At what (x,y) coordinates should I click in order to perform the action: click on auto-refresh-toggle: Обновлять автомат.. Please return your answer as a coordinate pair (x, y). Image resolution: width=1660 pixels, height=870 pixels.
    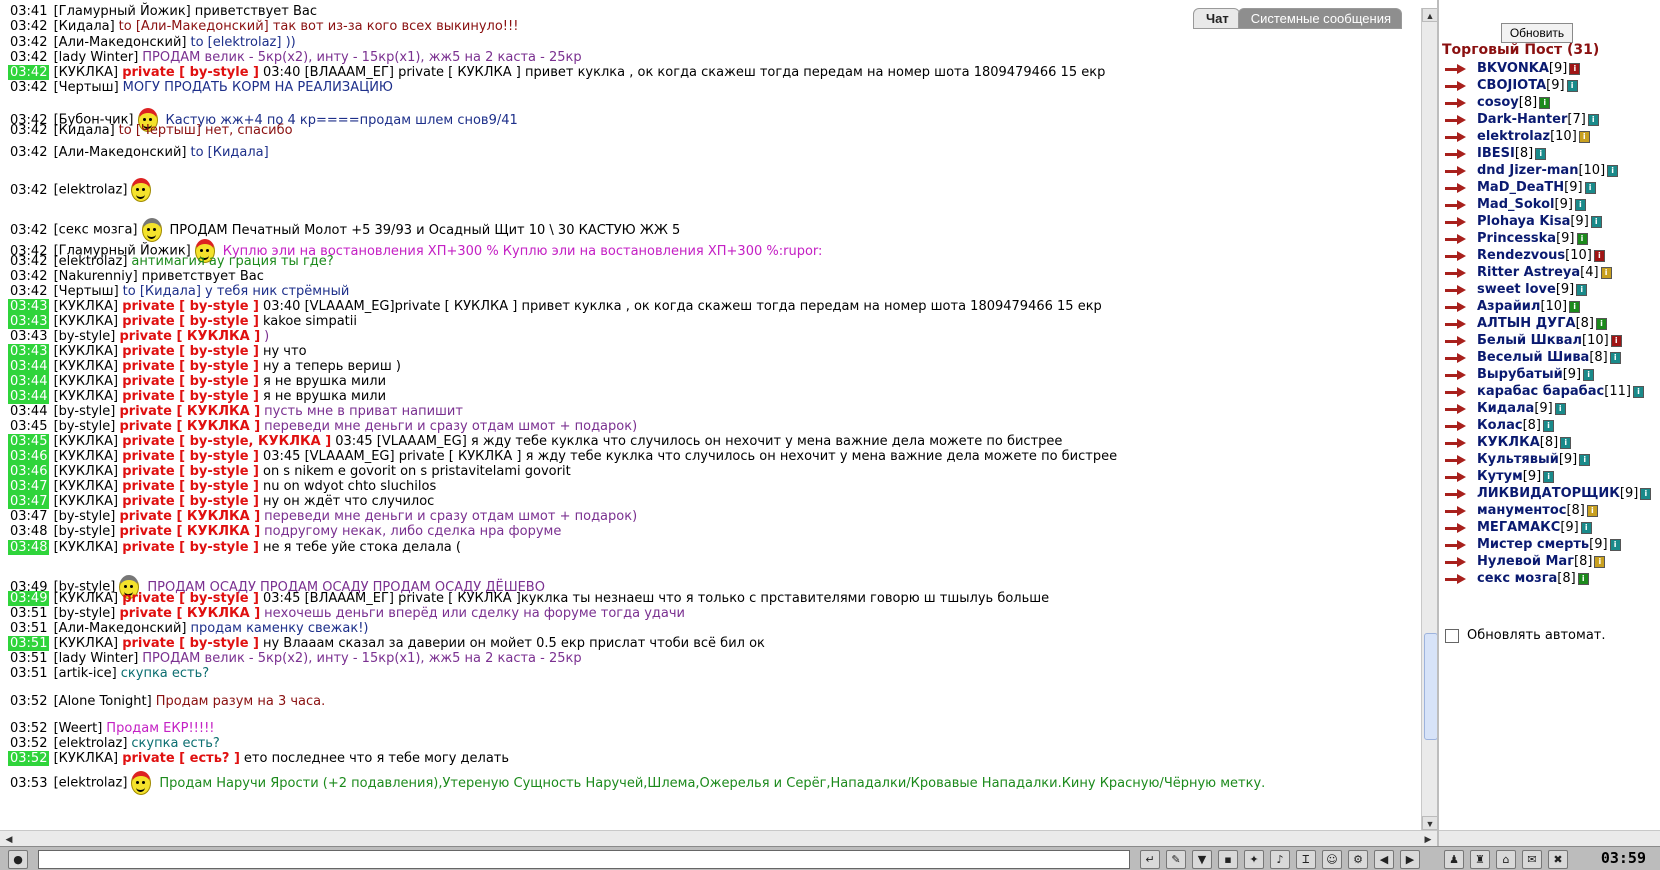
    Looking at the image, I should click on (1525, 635).